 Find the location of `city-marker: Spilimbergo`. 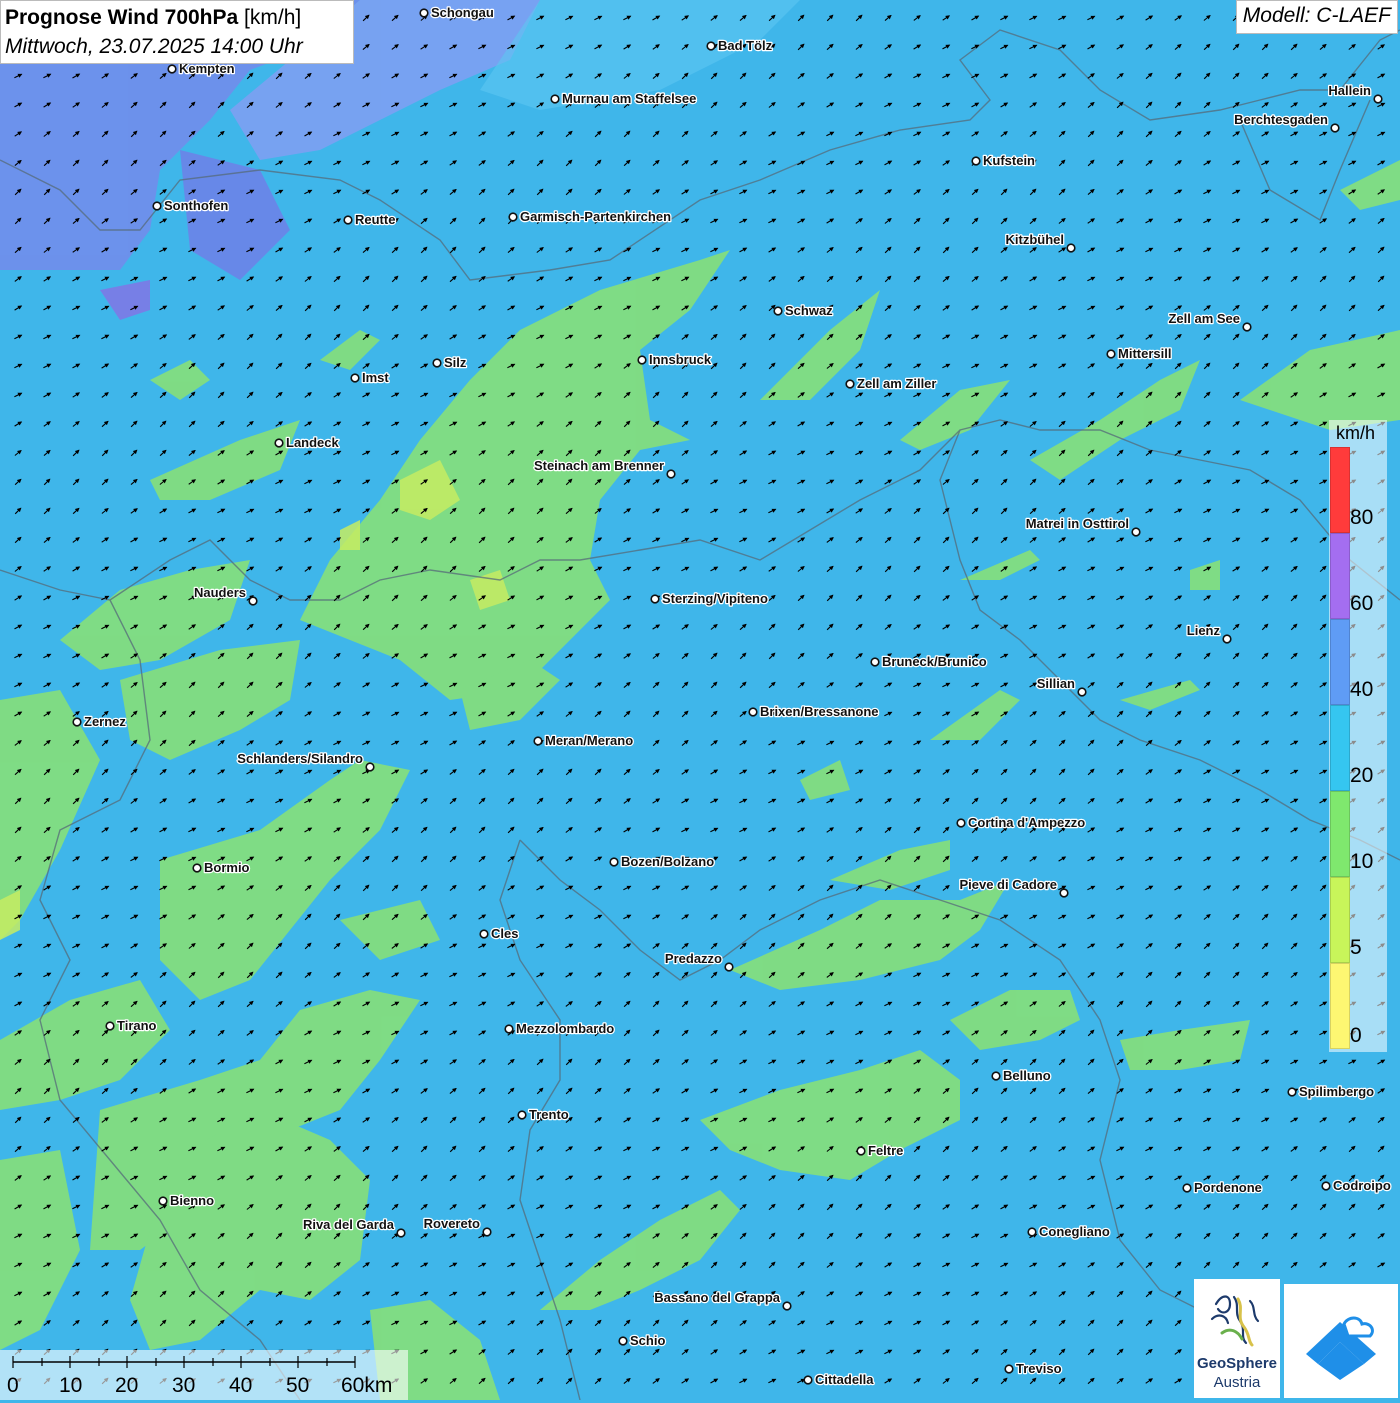

city-marker: Spilimbergo is located at coordinates (1331, 1091).